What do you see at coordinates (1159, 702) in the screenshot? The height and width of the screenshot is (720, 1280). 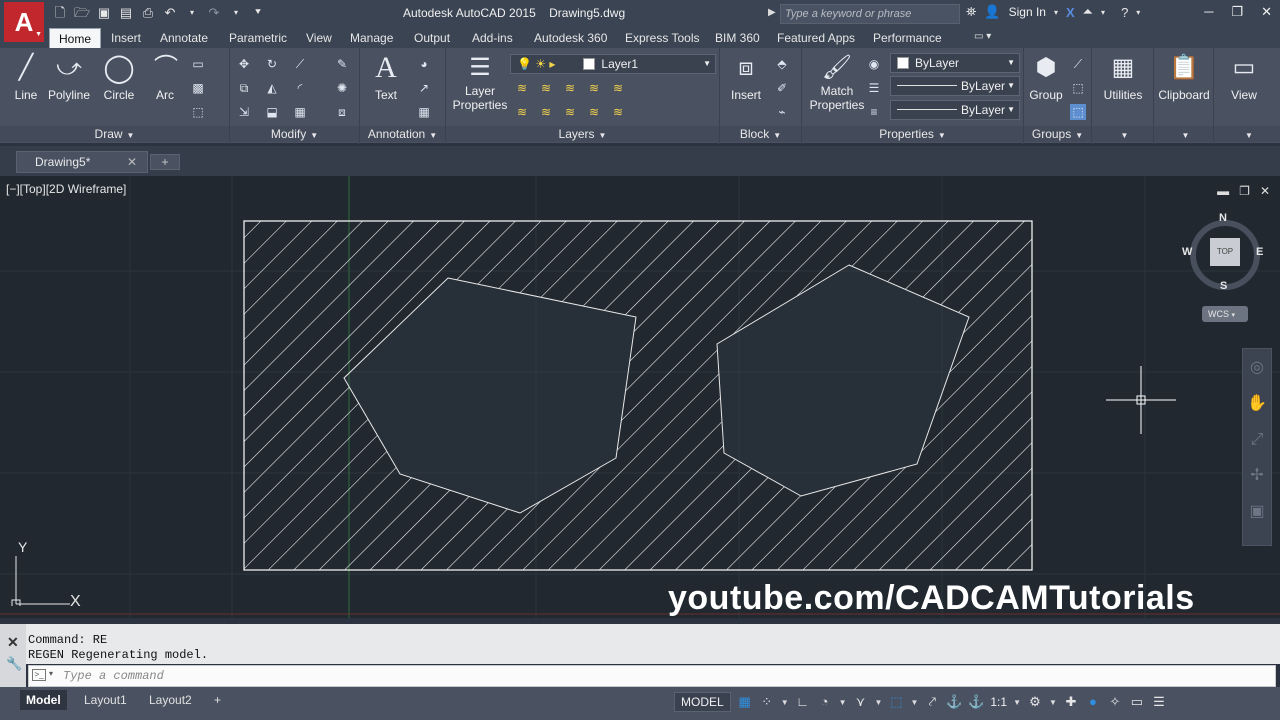 I see `customization-icon: ☰` at bounding box center [1159, 702].